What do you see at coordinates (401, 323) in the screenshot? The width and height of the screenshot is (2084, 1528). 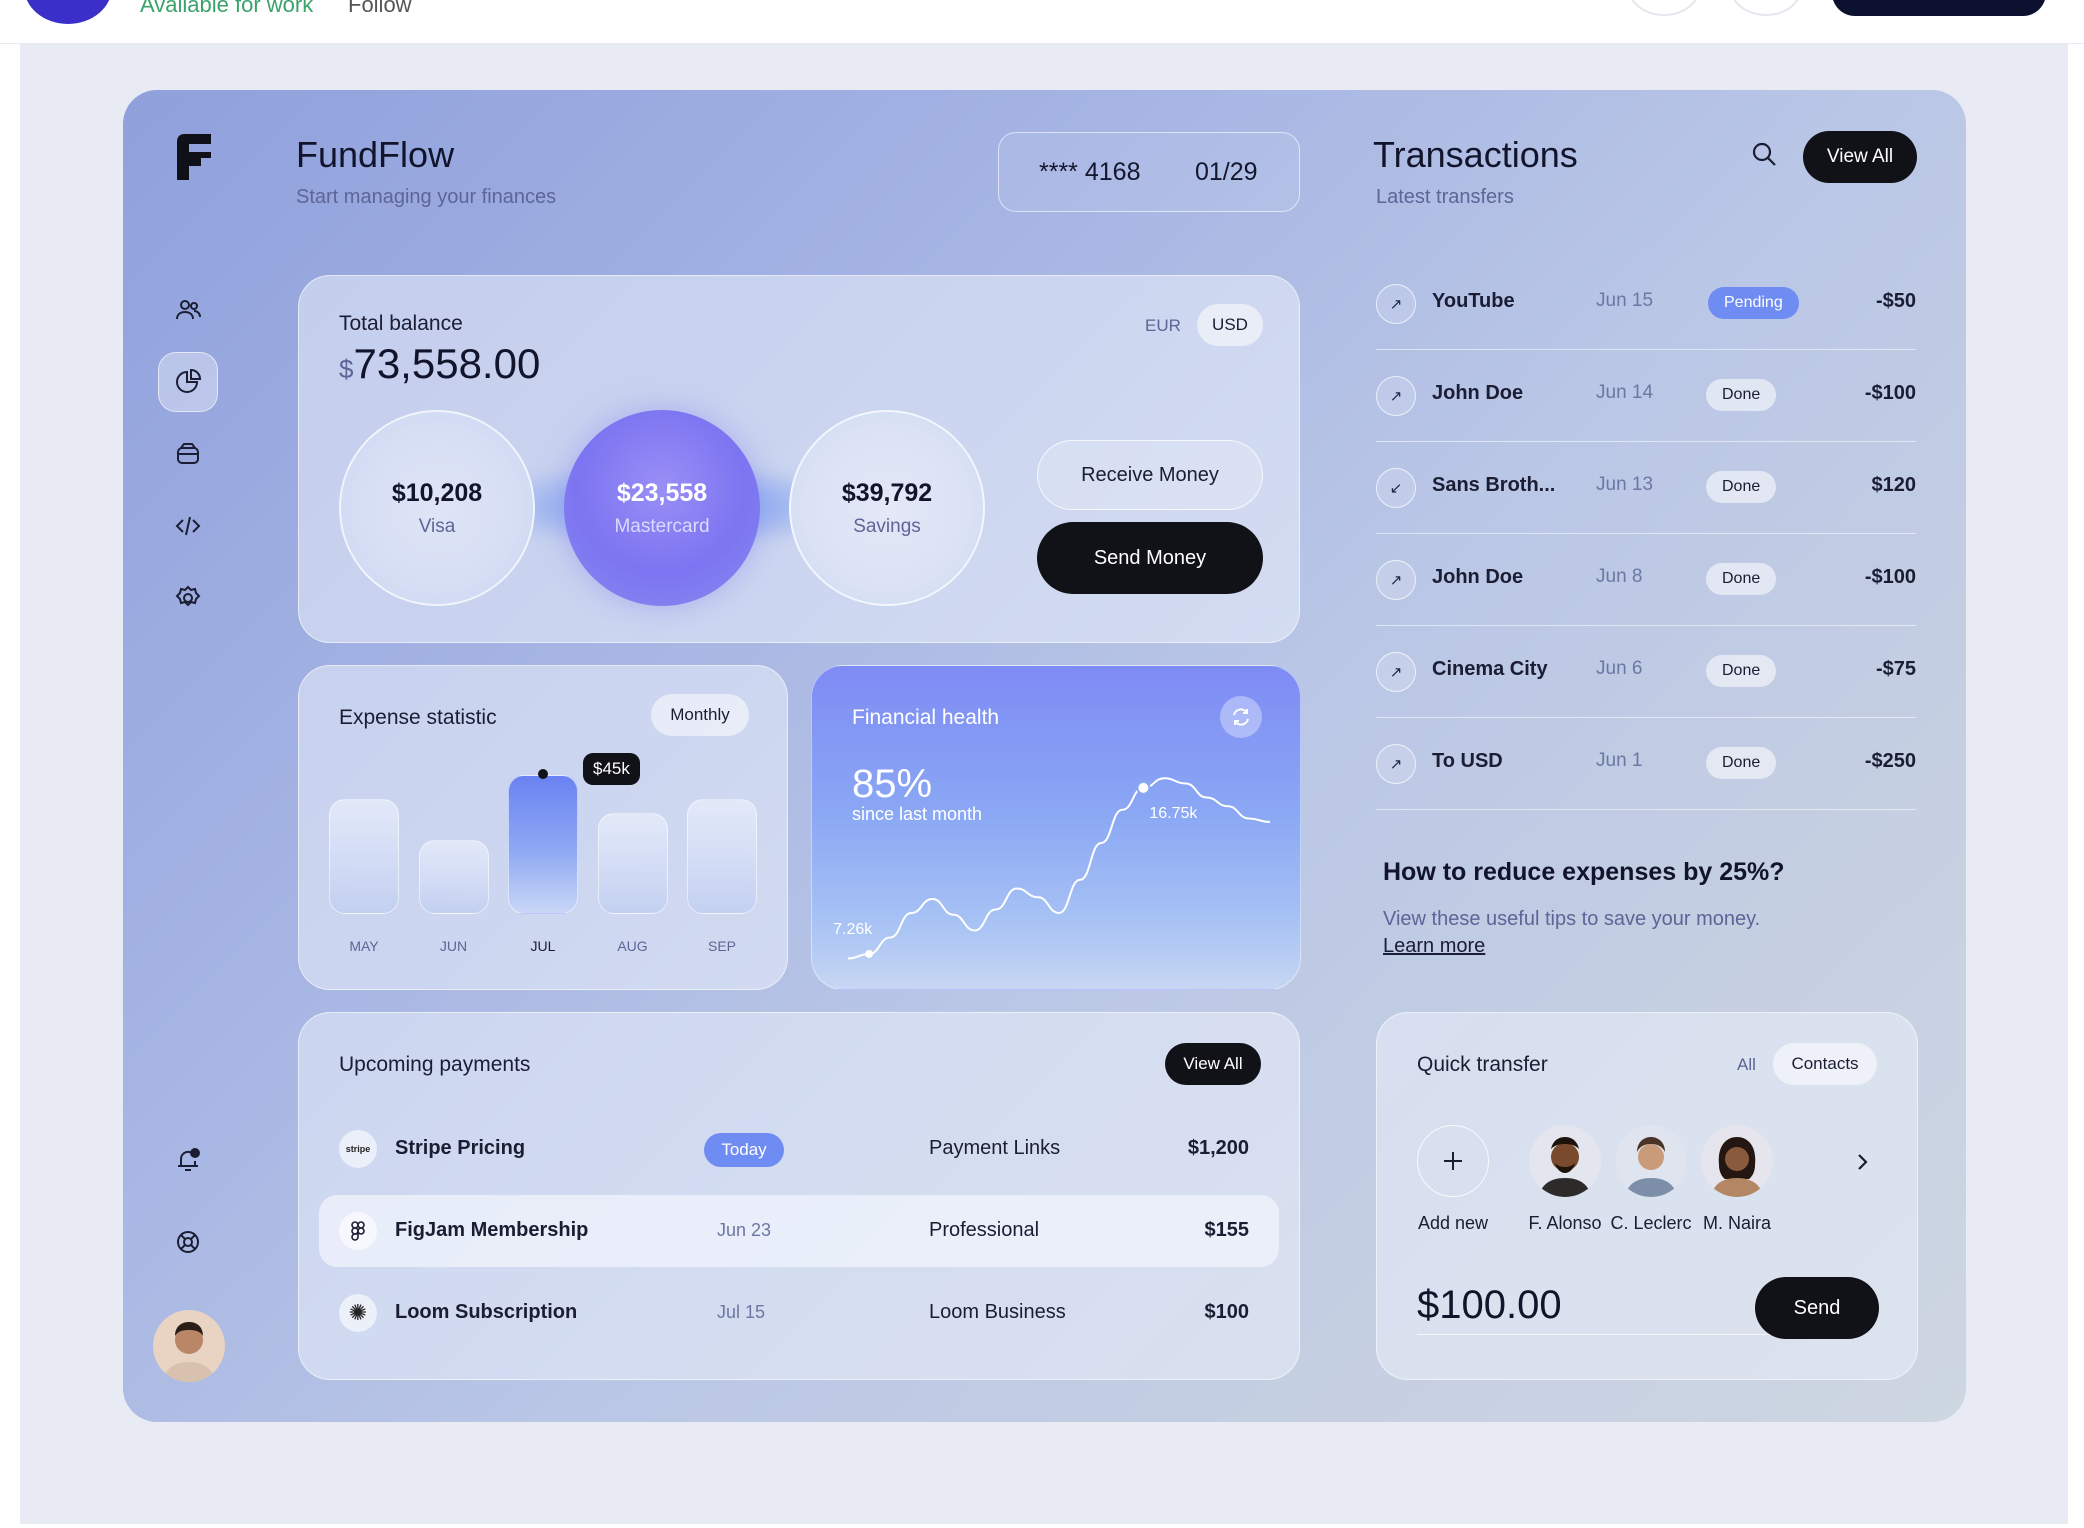 I see `balance-label: Total balance` at bounding box center [401, 323].